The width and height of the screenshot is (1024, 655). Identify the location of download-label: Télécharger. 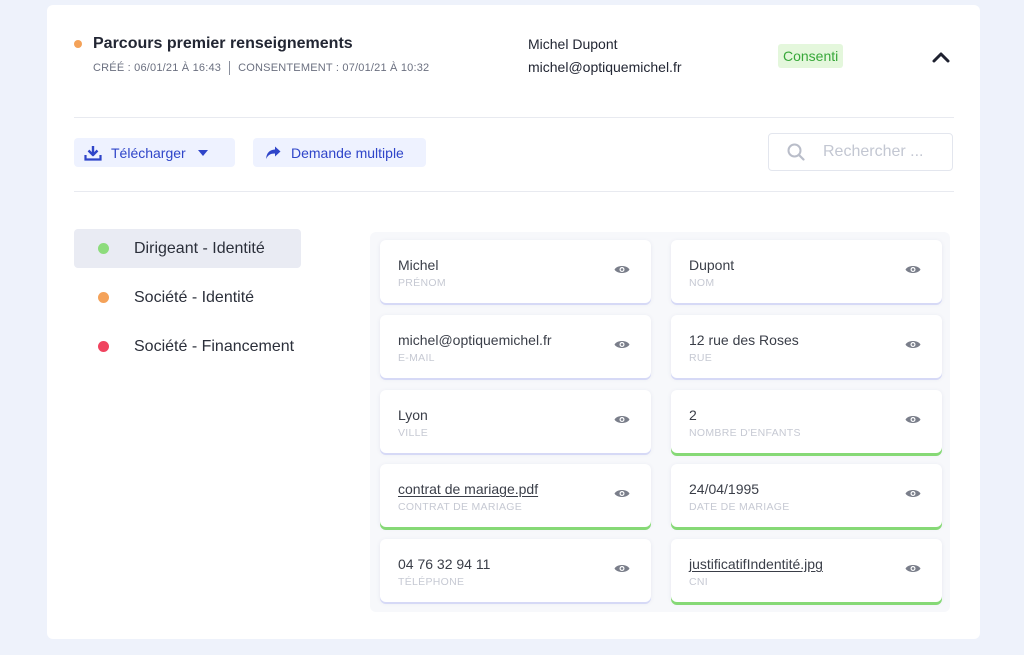
(148, 152).